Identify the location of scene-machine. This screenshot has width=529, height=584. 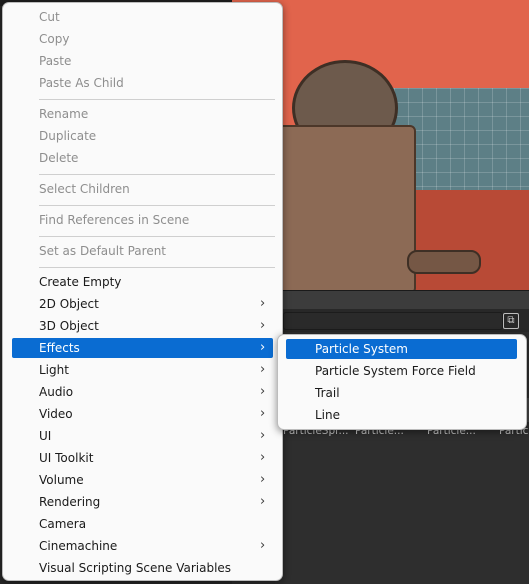
(344, 207).